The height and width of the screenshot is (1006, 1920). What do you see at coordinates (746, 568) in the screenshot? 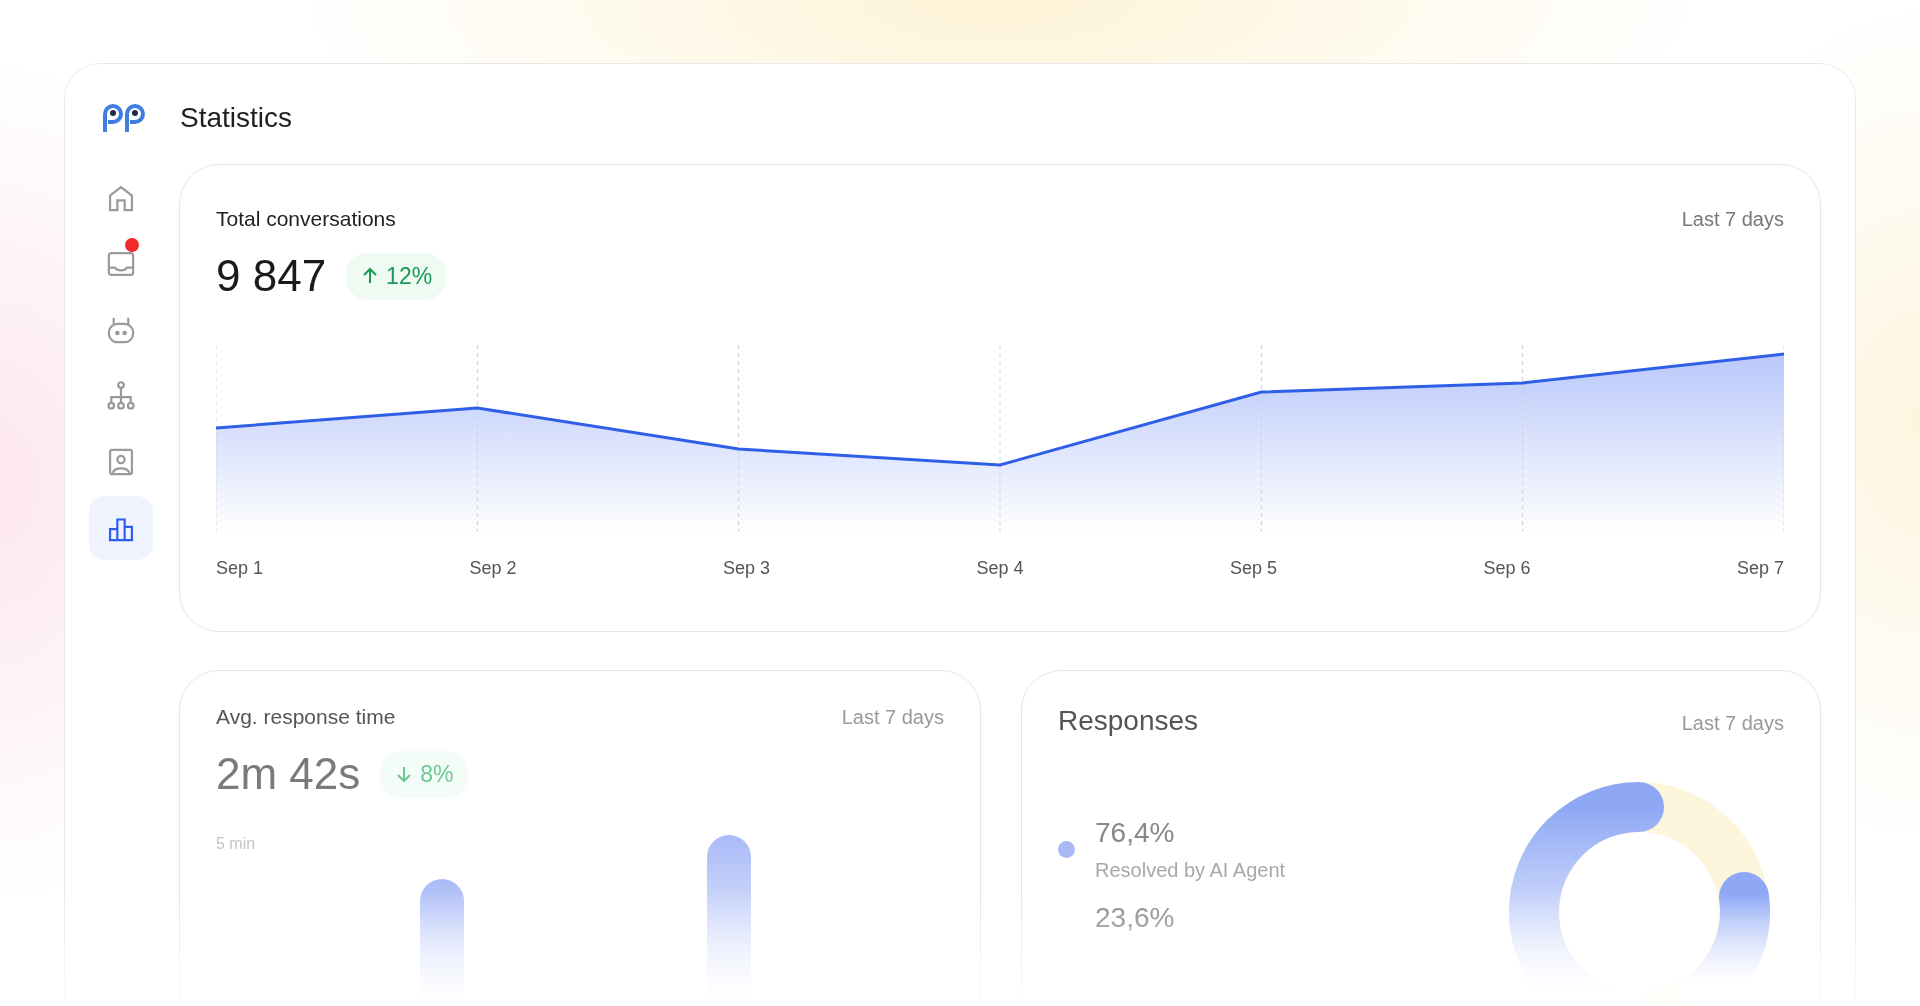
I see `axis-label: Sep 3` at bounding box center [746, 568].